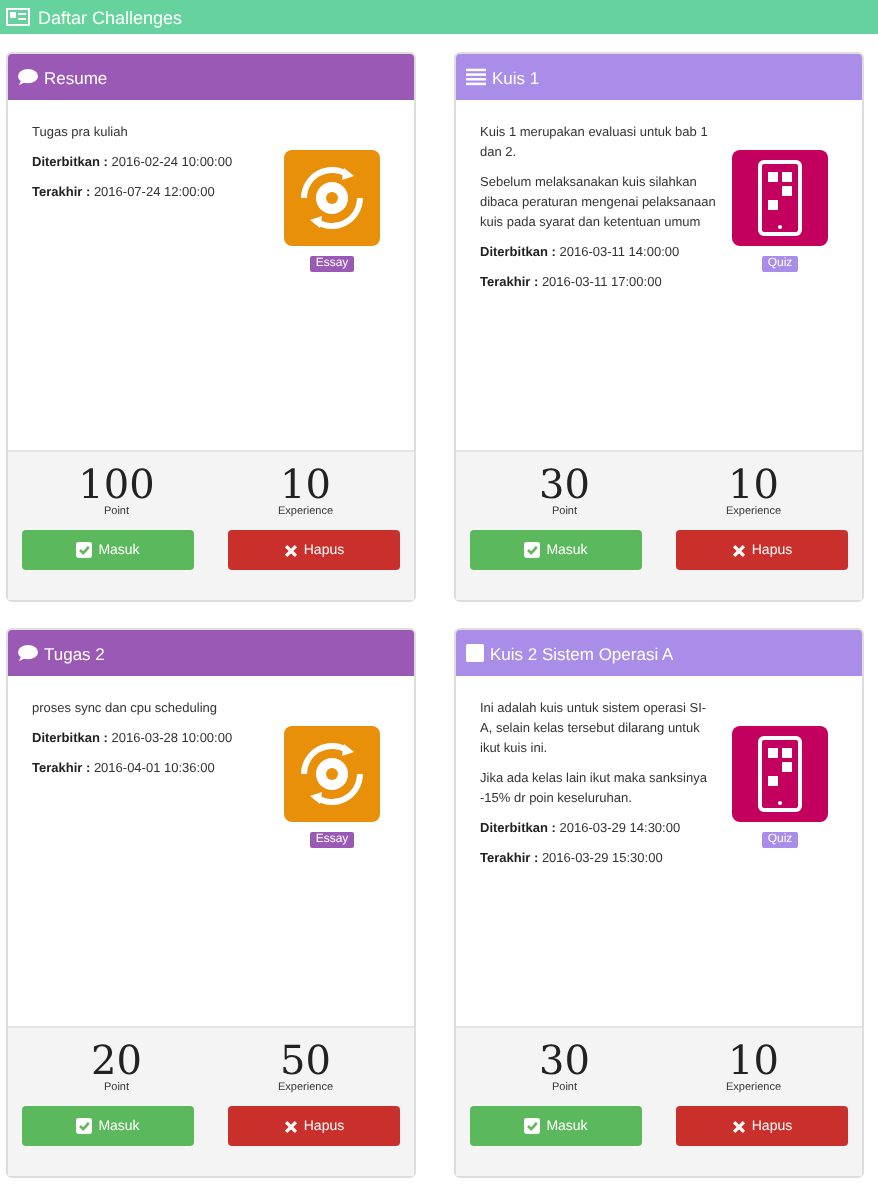 Image resolution: width=878 pixels, height=1198 pixels. I want to click on page-title: Daftar Challenges, so click(110, 17).